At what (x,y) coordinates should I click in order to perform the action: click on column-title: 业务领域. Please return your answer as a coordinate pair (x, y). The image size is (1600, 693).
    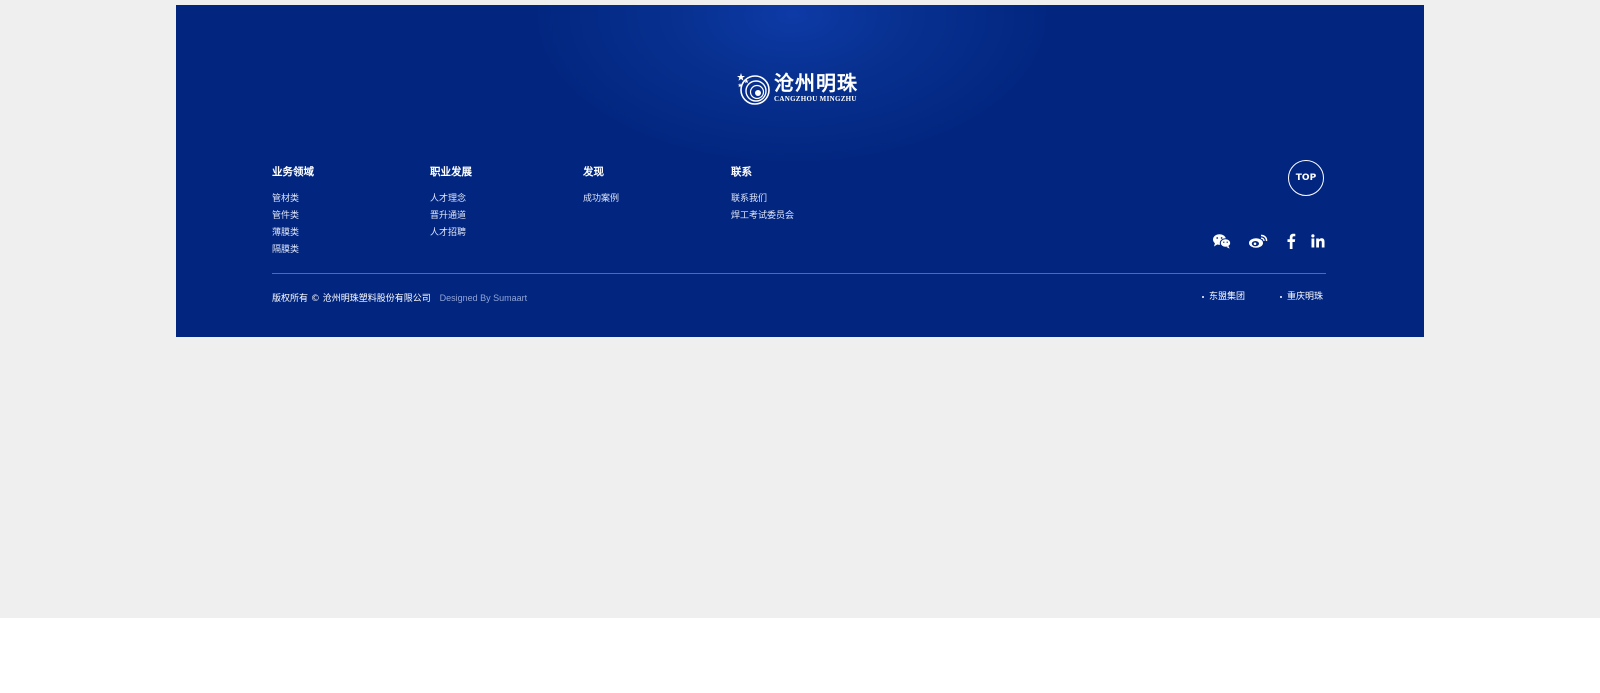
    Looking at the image, I should click on (293, 172).